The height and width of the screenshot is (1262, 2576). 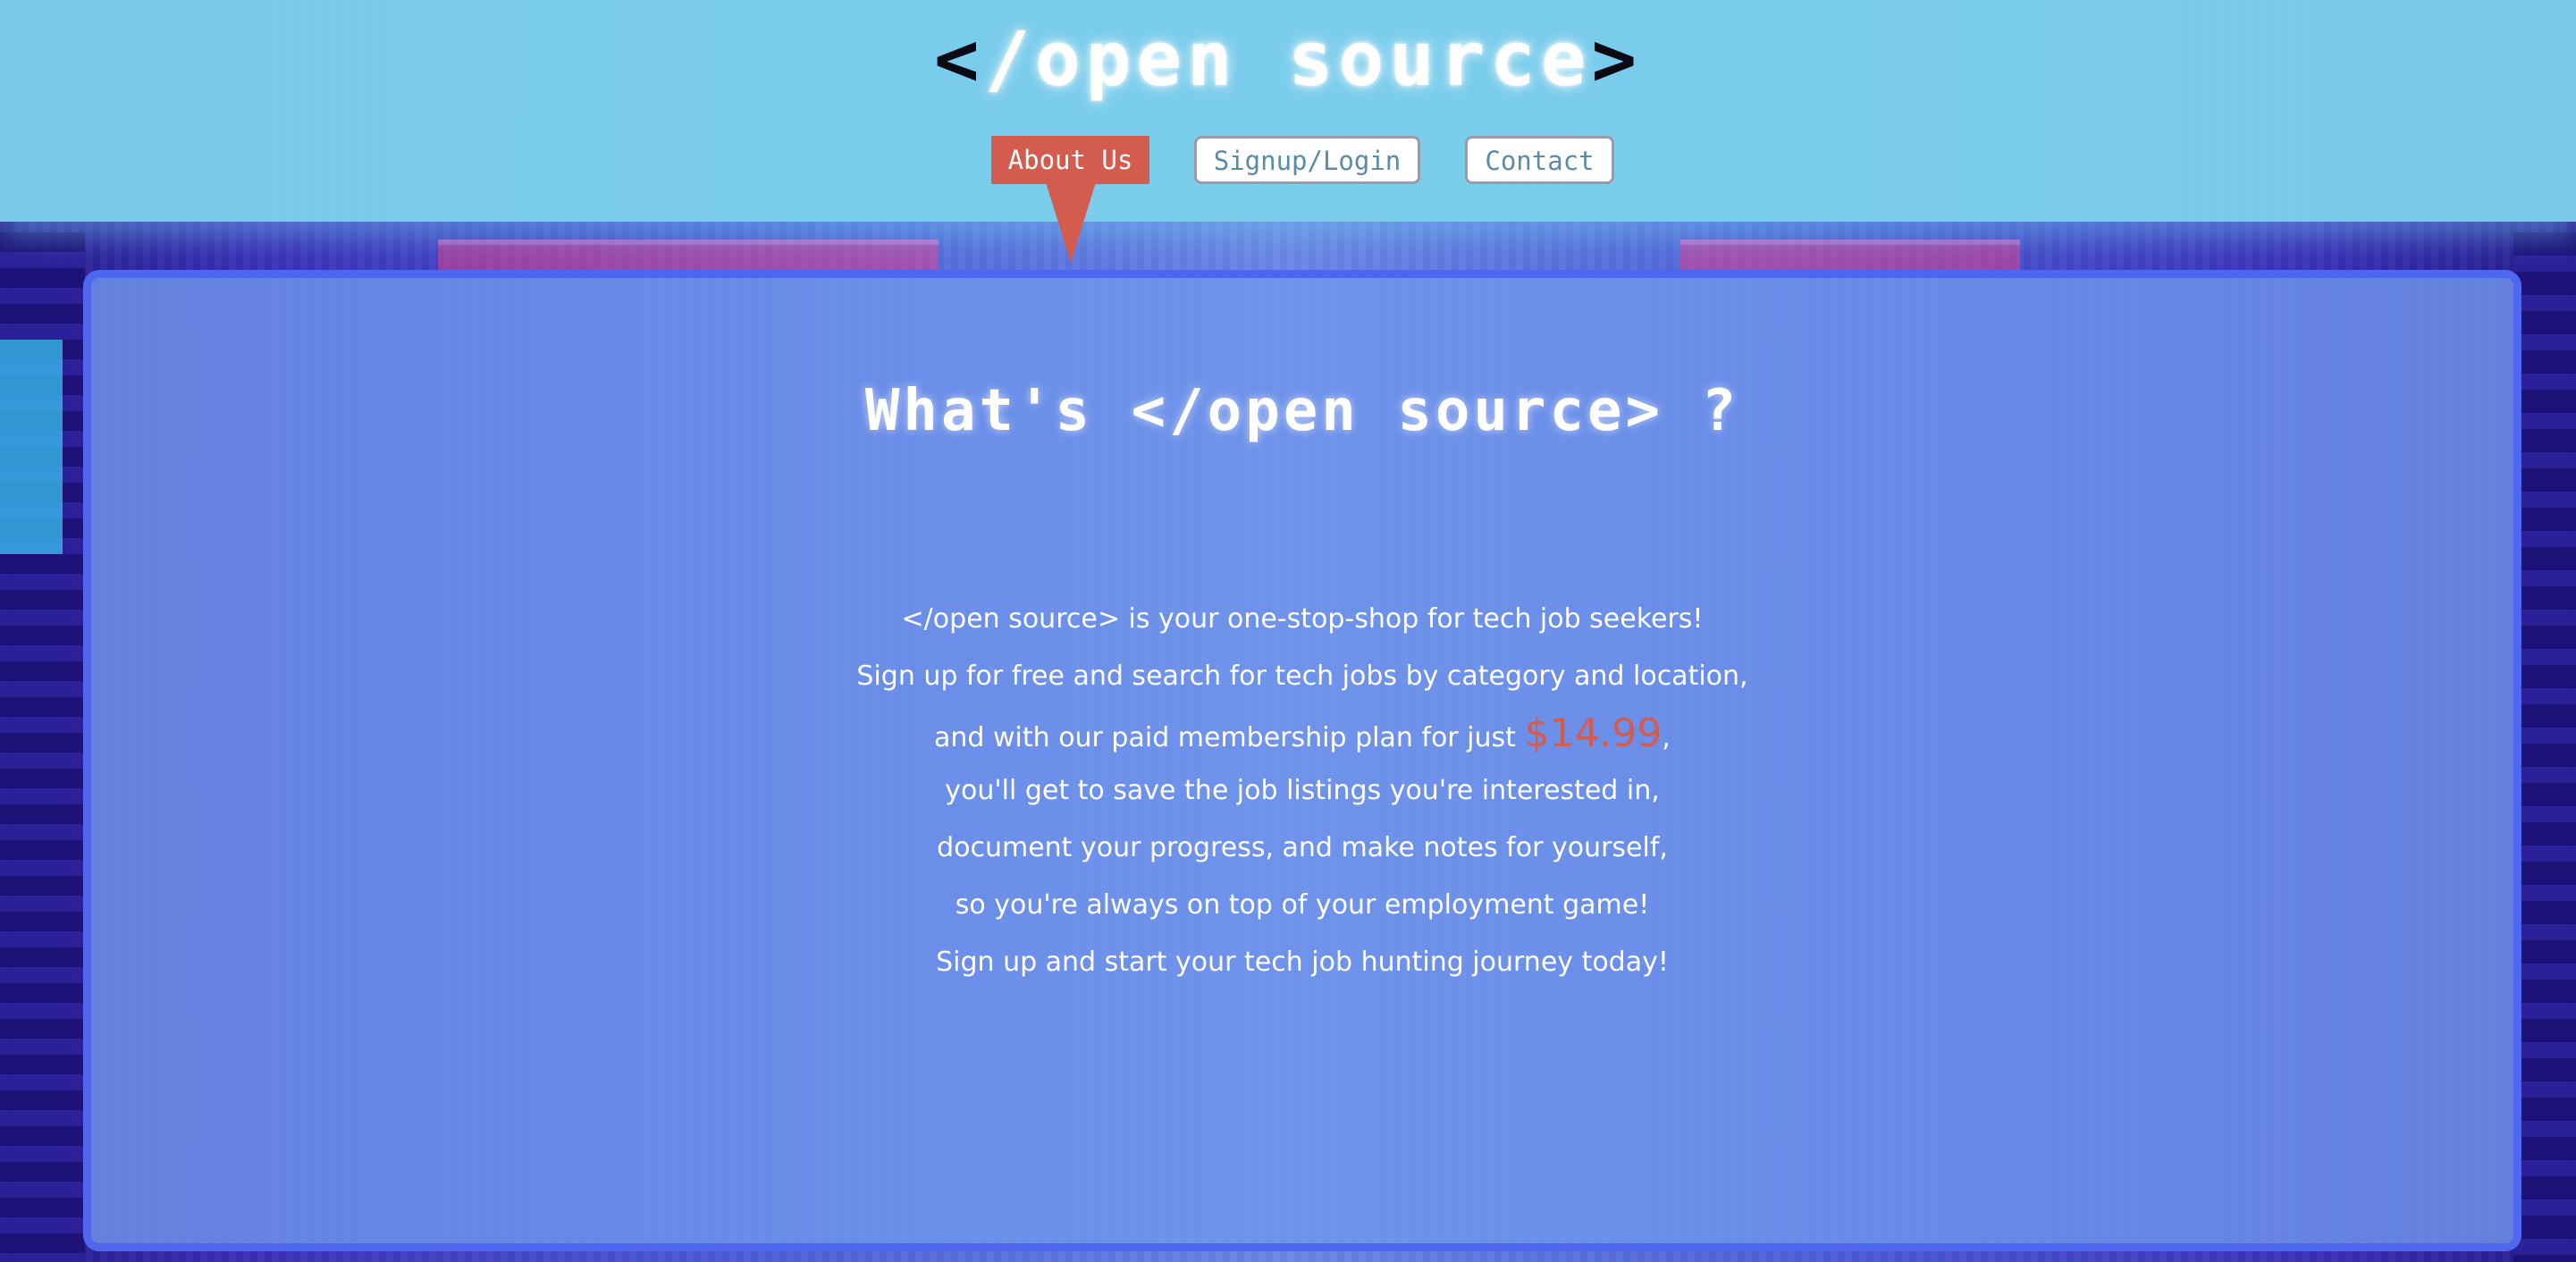 I want to click on nav-signup-login-button: Signup/Login, so click(x=1307, y=160).